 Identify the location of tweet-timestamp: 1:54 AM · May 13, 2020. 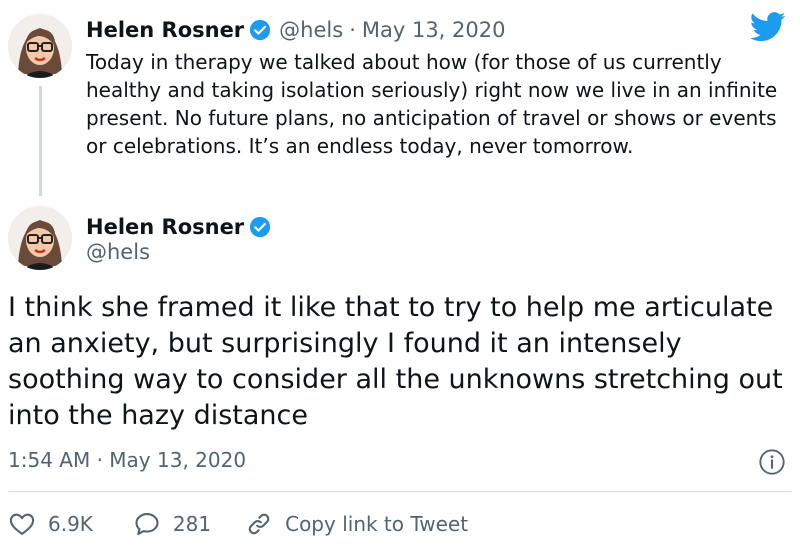
(127, 460).